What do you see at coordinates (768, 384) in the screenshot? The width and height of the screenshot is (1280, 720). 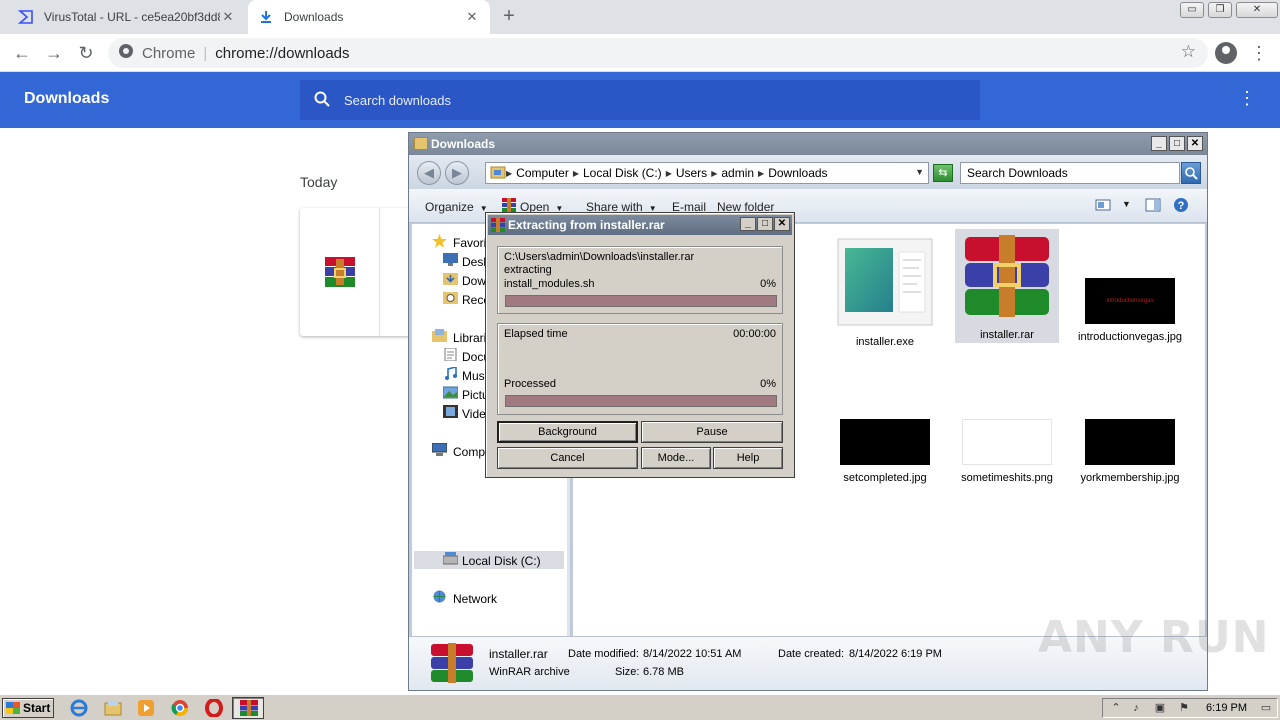 I see `processed-percent: 0%` at bounding box center [768, 384].